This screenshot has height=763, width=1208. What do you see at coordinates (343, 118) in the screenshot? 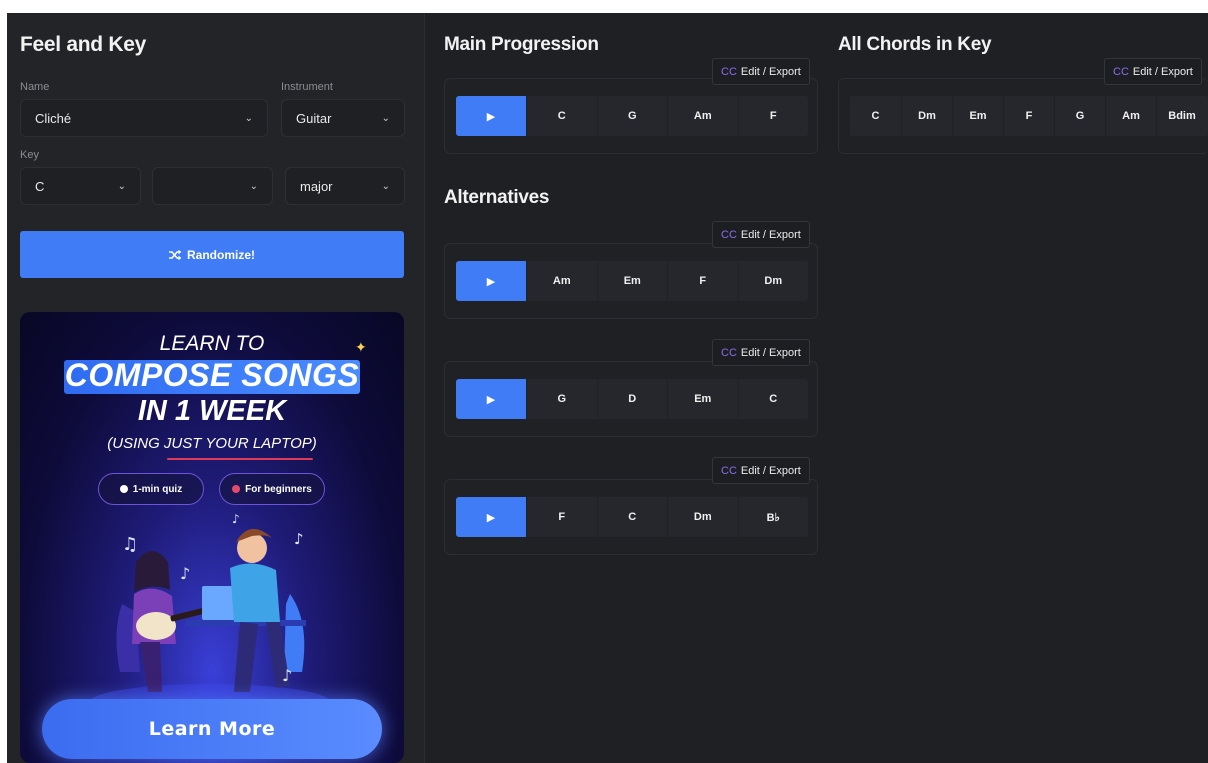
I see `instrument-select: Guitar ⌄` at bounding box center [343, 118].